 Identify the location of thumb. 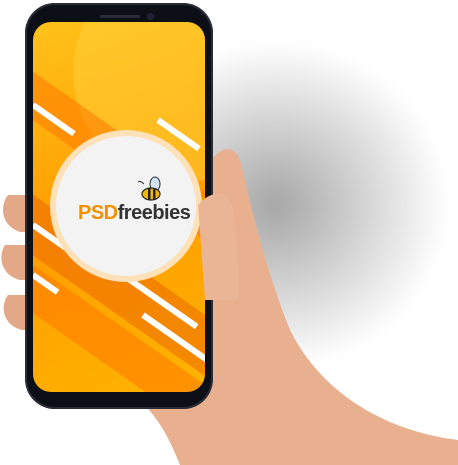
(218, 246).